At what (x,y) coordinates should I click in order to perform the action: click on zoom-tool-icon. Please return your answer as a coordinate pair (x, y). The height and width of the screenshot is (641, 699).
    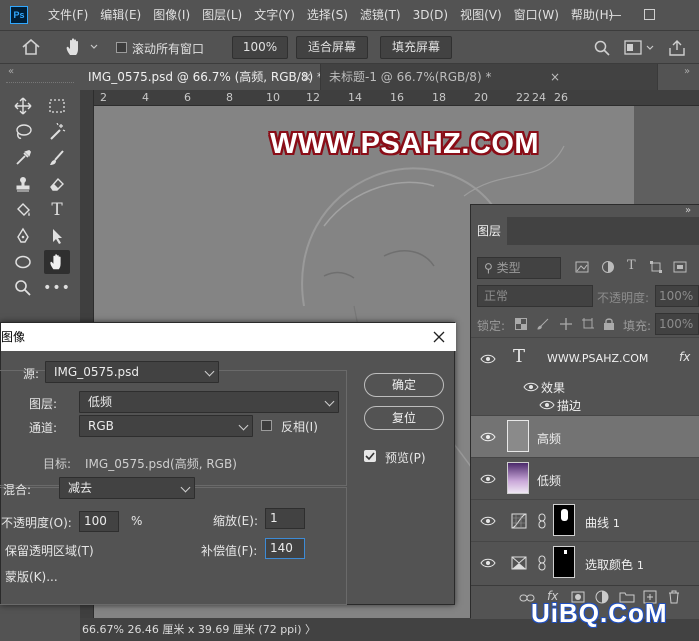
    Looking at the image, I should click on (23, 288).